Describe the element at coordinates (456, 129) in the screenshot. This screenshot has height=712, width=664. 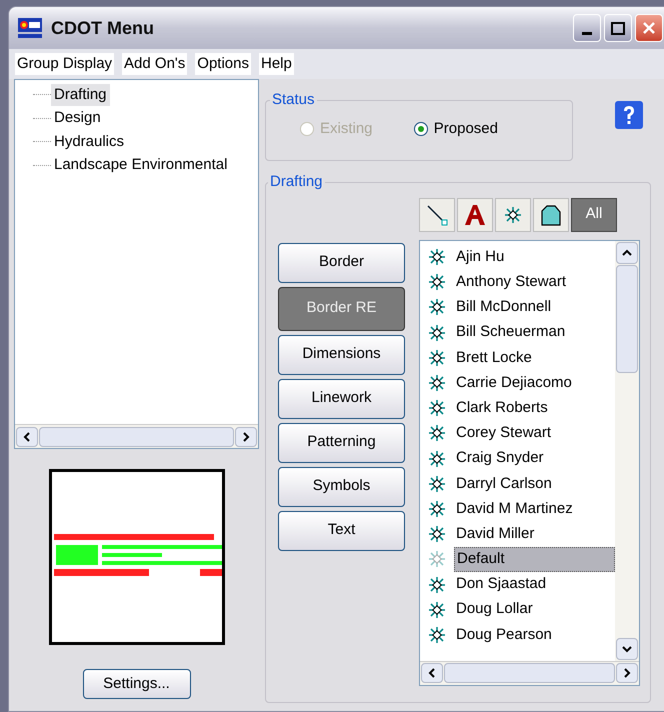
I see `radio-option: Proposed` at that location.